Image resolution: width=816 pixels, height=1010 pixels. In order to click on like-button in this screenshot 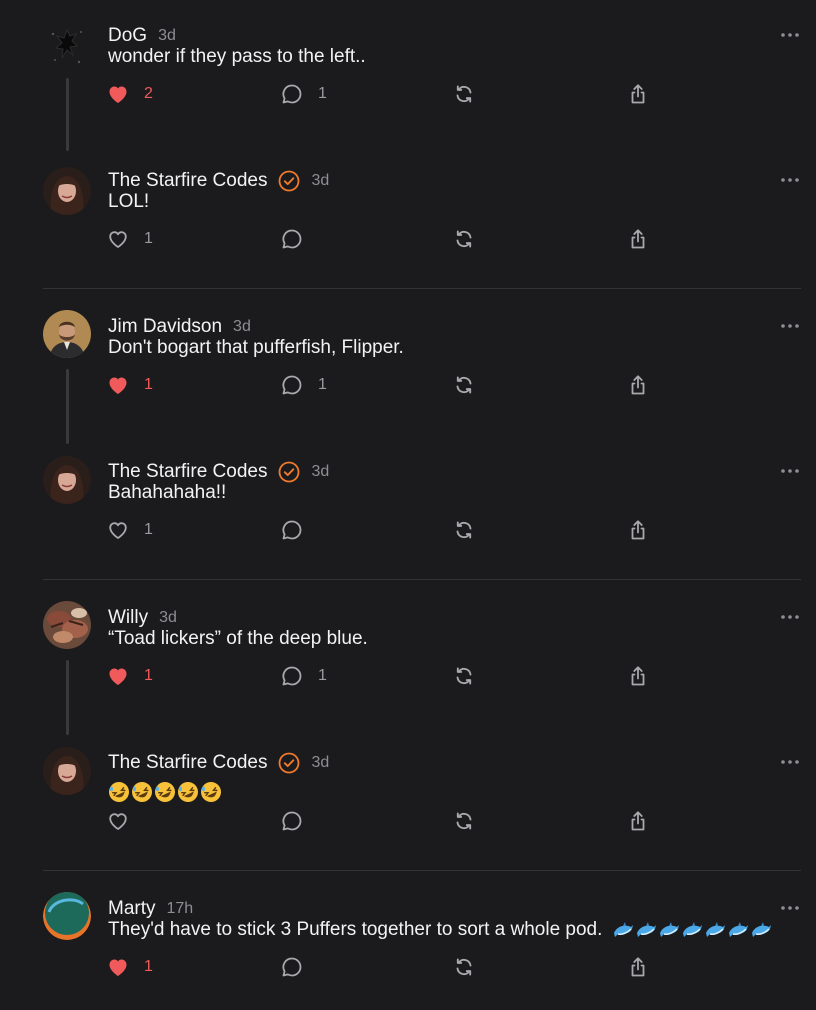, I will do `click(118, 821)`.